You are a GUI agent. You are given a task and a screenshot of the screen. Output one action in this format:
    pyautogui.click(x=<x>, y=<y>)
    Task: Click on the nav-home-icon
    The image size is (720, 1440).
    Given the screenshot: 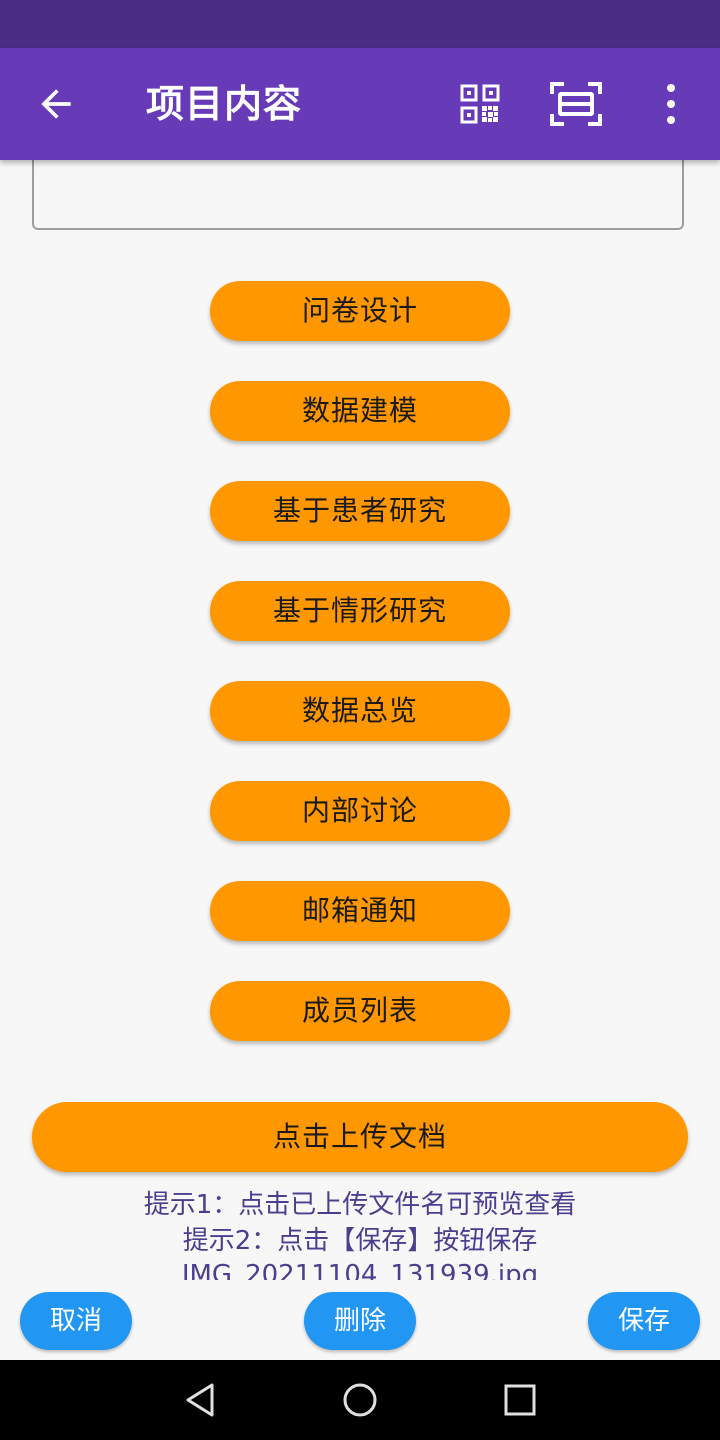 What is the action you would take?
    pyautogui.click(x=360, y=1400)
    